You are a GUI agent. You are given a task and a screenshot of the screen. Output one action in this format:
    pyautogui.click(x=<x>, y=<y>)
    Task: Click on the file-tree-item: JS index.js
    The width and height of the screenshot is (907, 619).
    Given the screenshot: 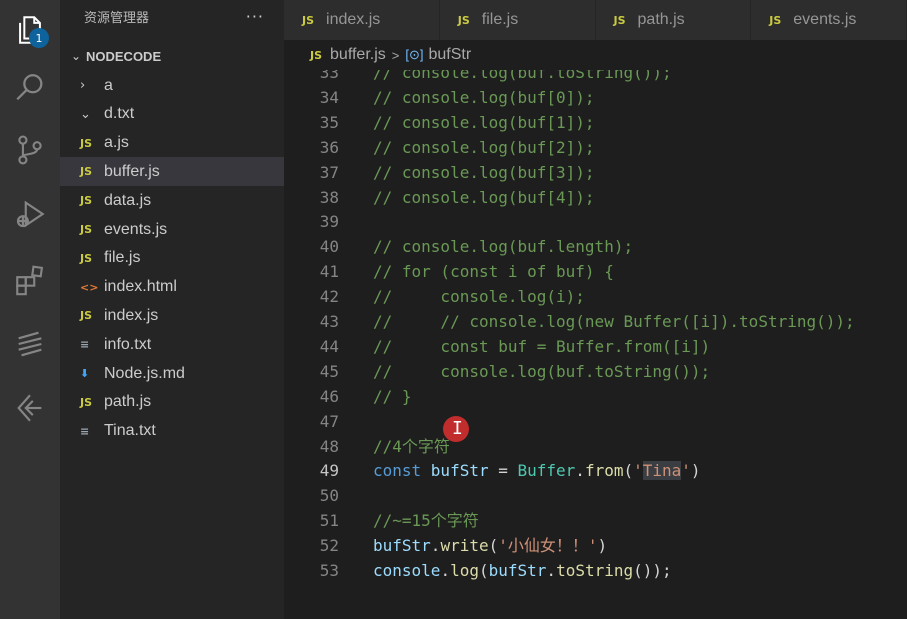 What is the action you would take?
    pyautogui.click(x=172, y=315)
    